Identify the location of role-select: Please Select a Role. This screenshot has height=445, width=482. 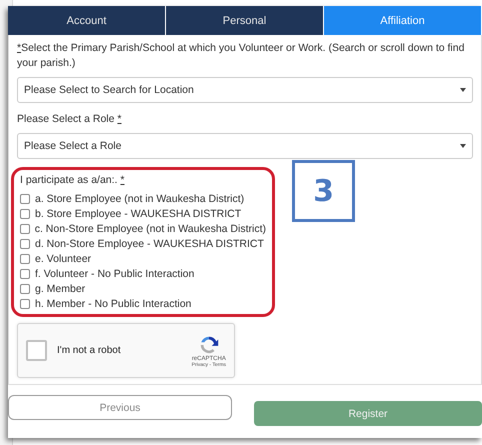
(245, 146).